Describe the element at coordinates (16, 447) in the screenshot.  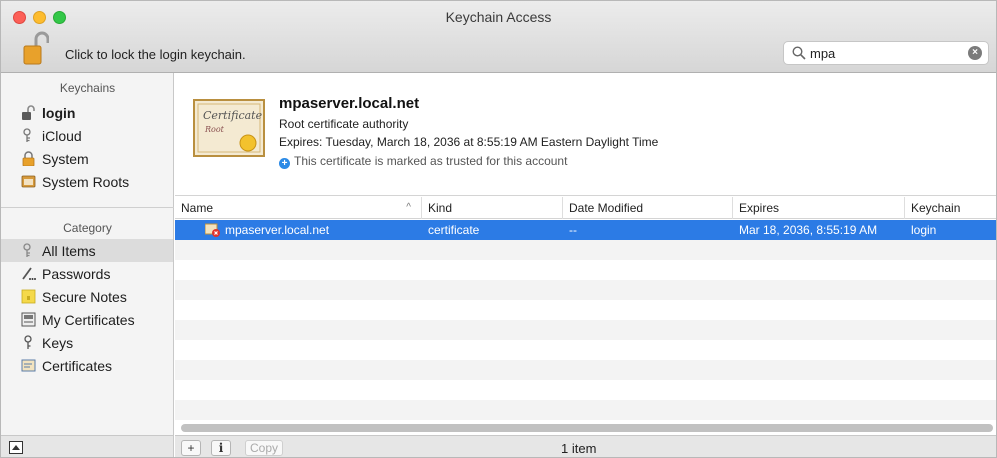
I see `show-sidebar-toggle-icon` at that location.